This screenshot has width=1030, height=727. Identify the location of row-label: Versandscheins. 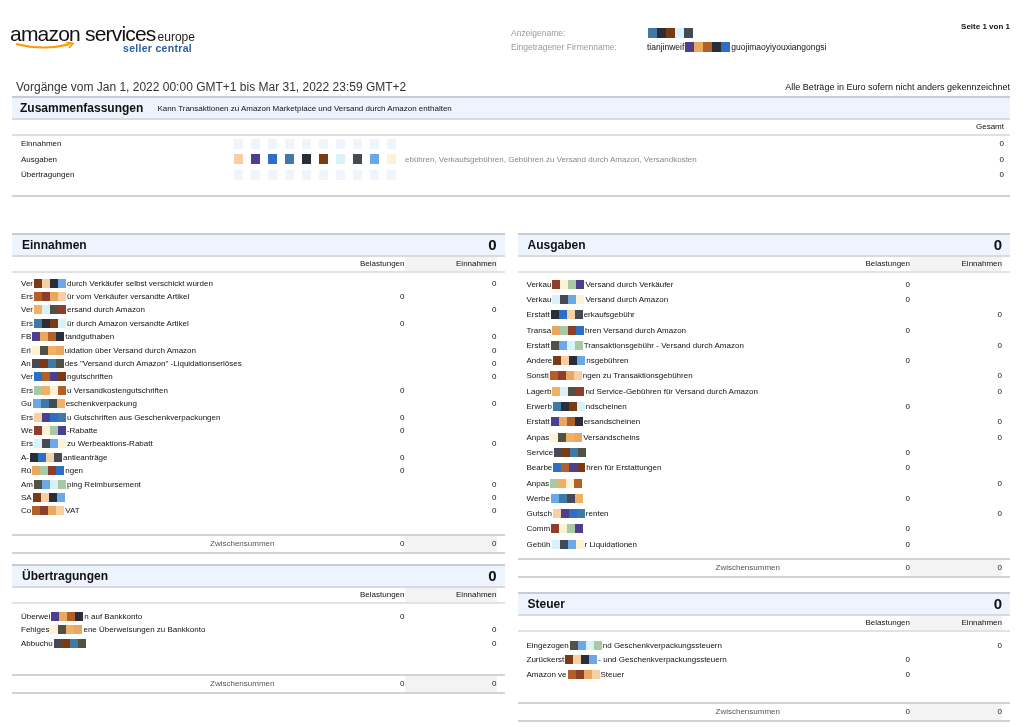
(611, 437).